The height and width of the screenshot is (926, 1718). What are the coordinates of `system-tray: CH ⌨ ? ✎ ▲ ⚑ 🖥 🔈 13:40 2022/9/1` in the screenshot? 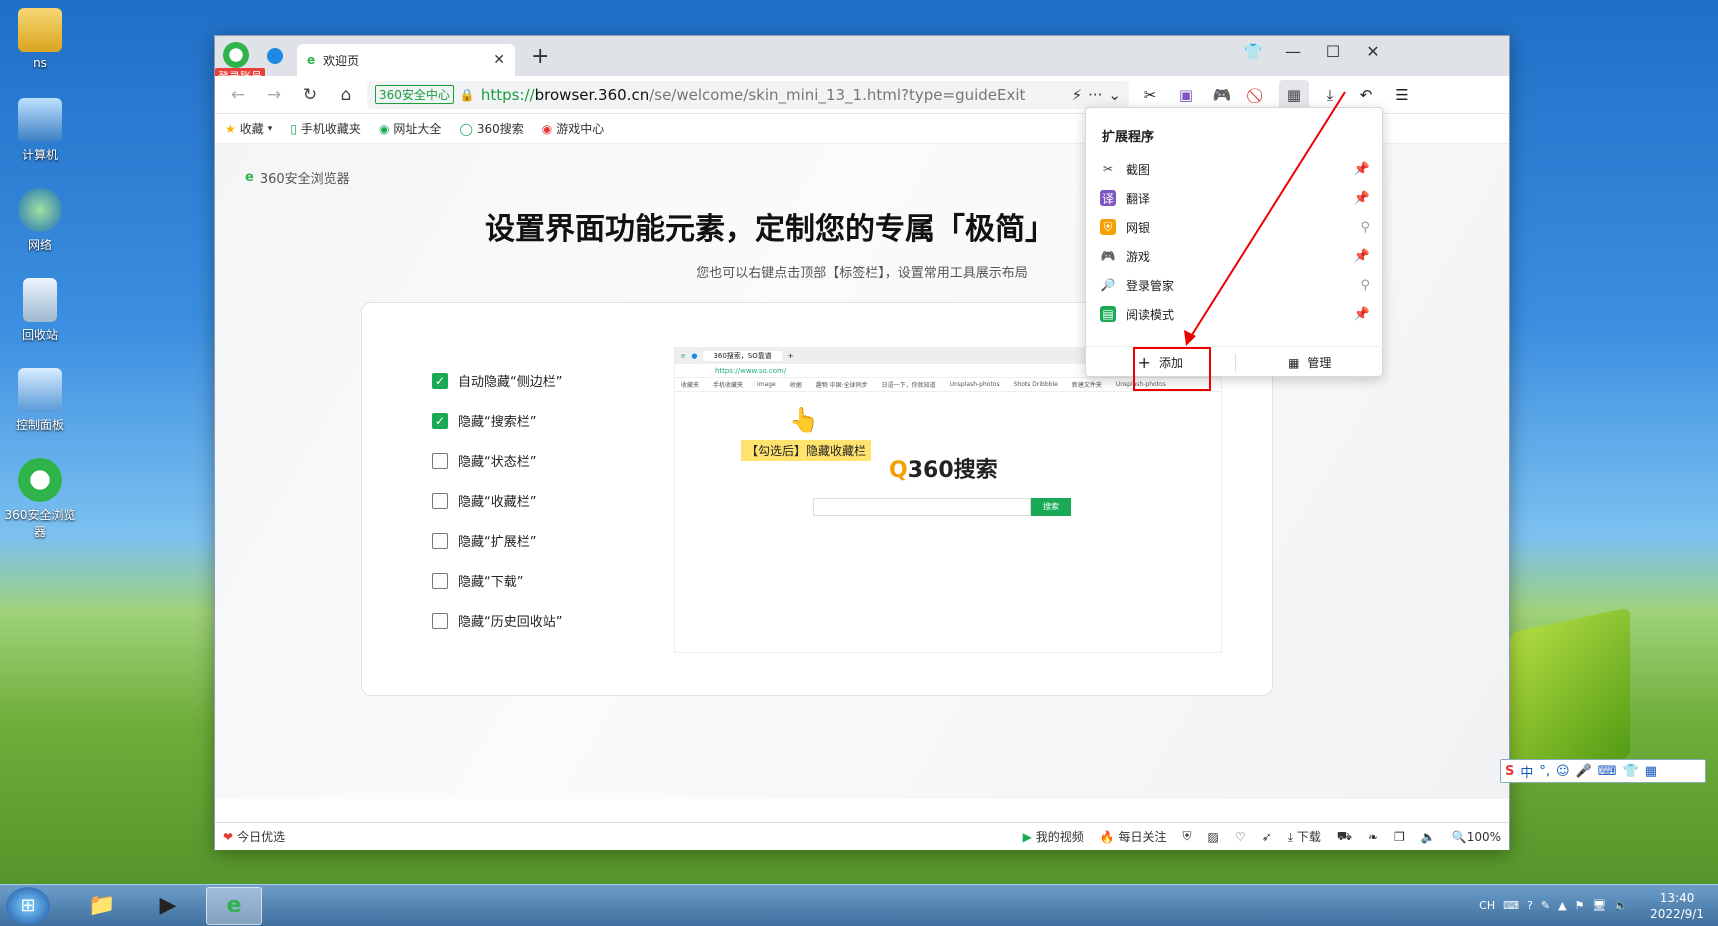 It's located at (1598, 906).